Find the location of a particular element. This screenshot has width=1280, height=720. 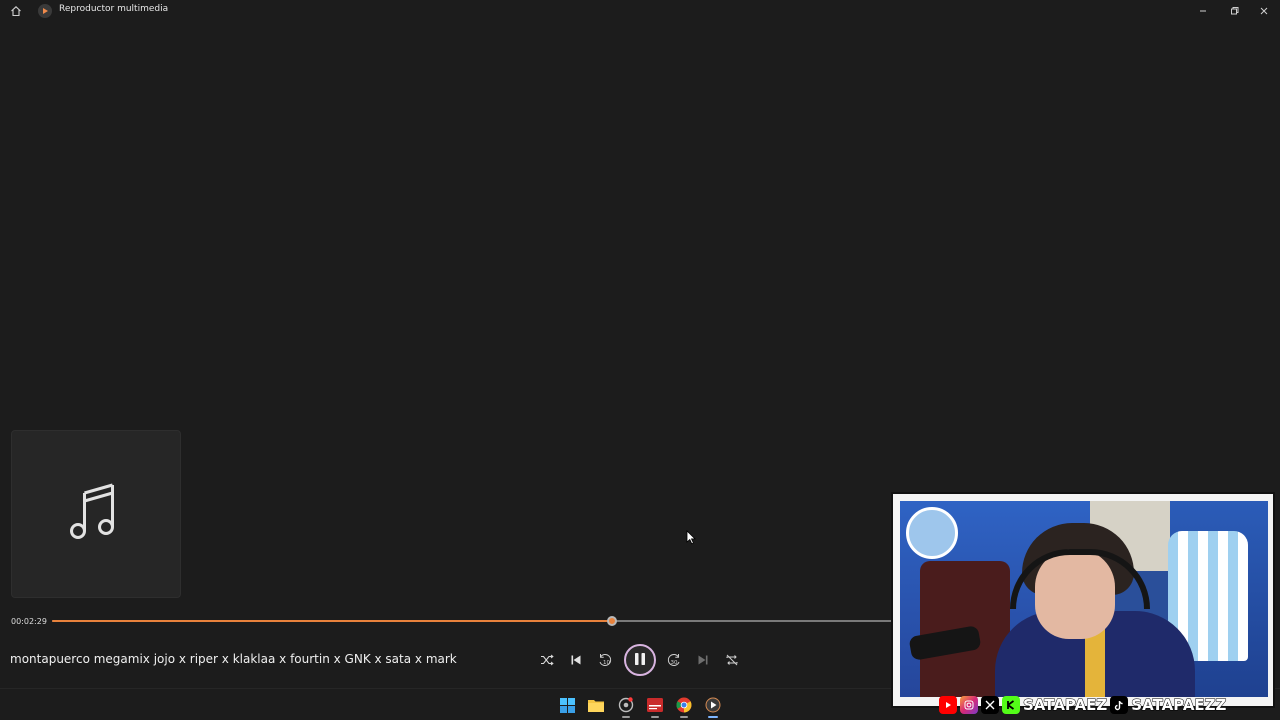

forward-30-icon: 30 is located at coordinates (674, 660).